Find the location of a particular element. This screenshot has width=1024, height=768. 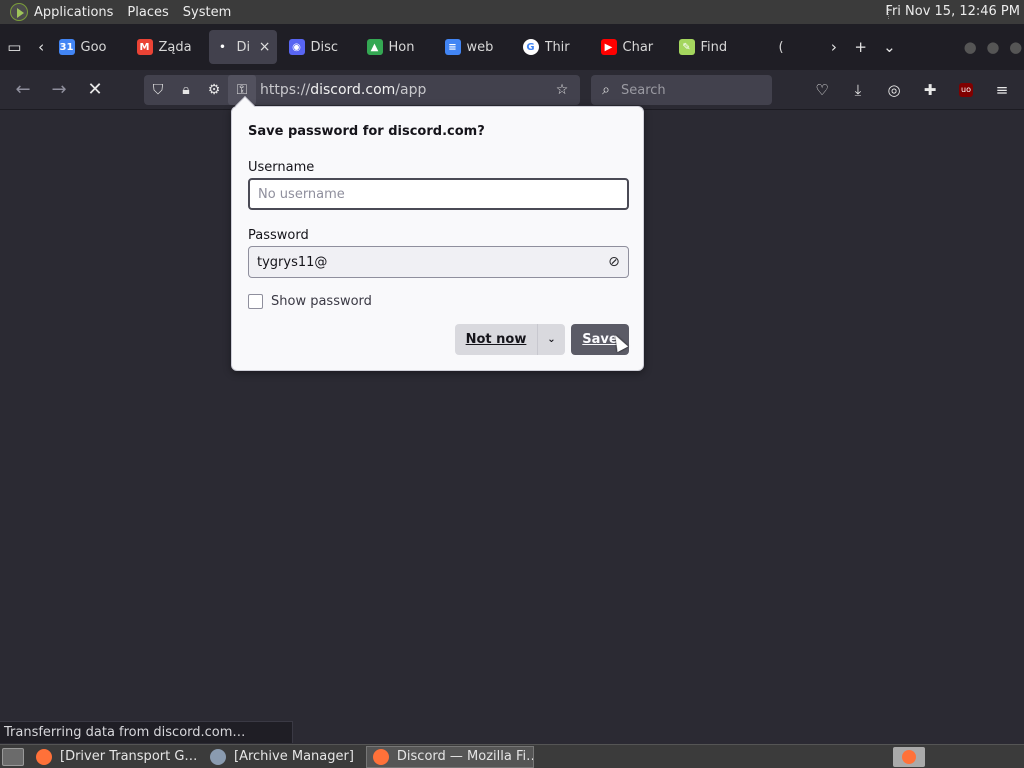

tab-3: ◉ Disc is located at coordinates (319, 47).